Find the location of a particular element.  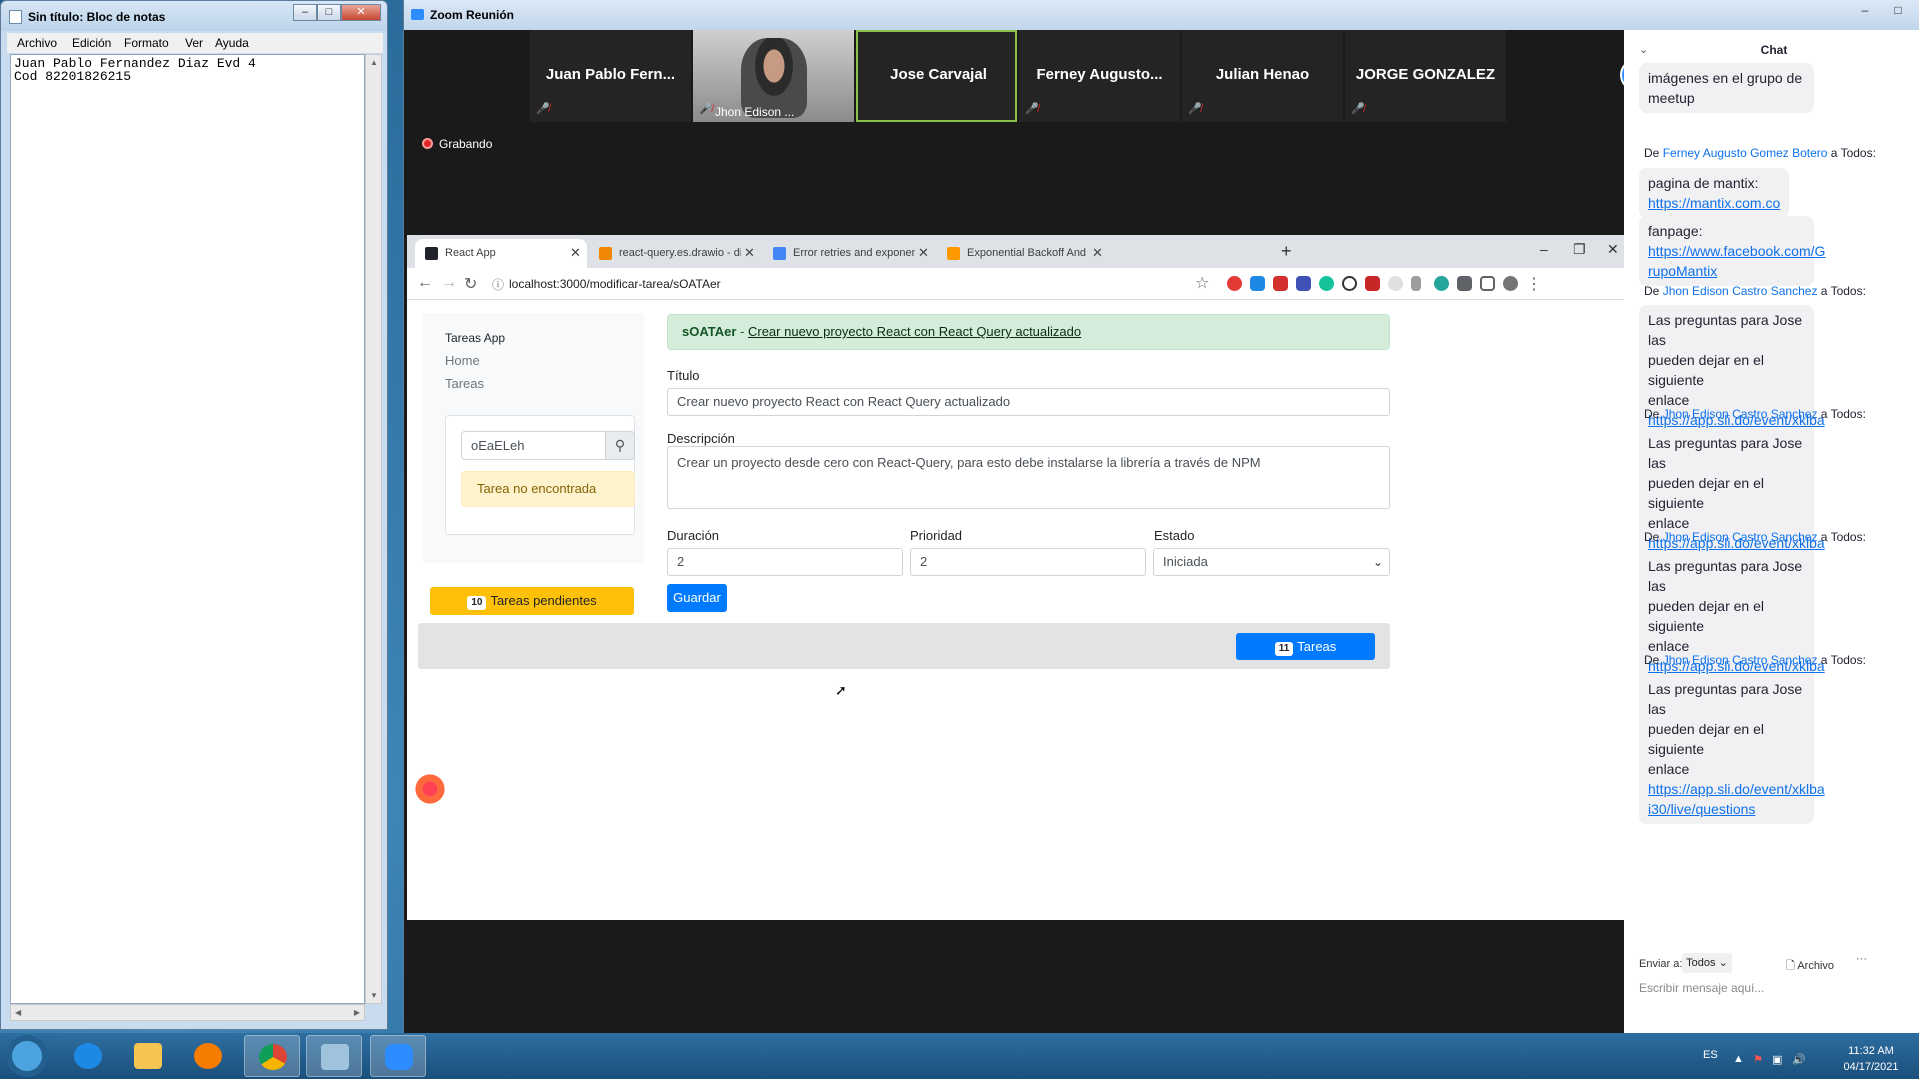

chat-link: https://app.sli.do/event/xklba is located at coordinates (1736, 789).